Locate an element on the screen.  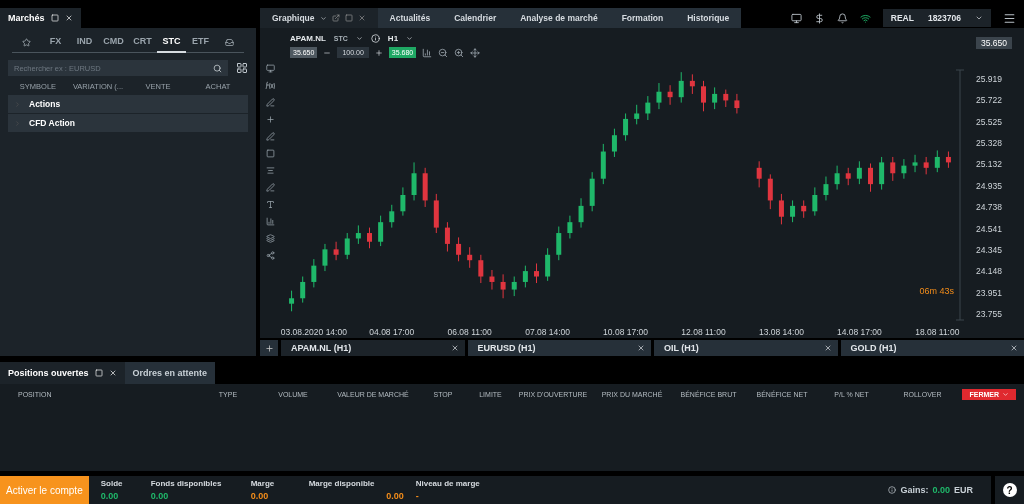
crosshair-icon is located at coordinates (270, 119).